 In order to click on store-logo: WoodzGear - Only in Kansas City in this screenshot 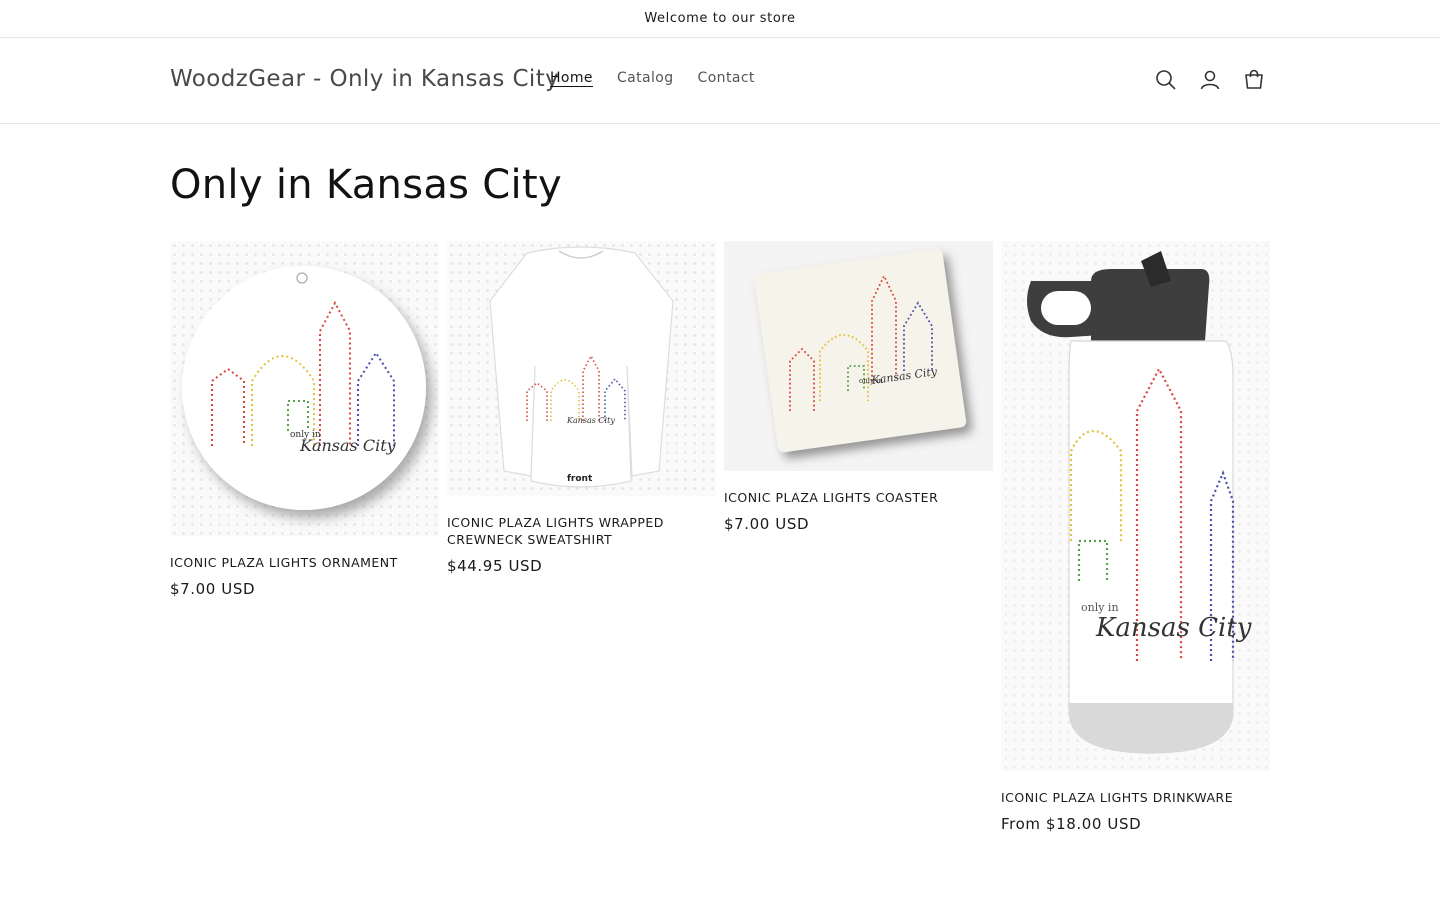, I will do `click(364, 79)`.